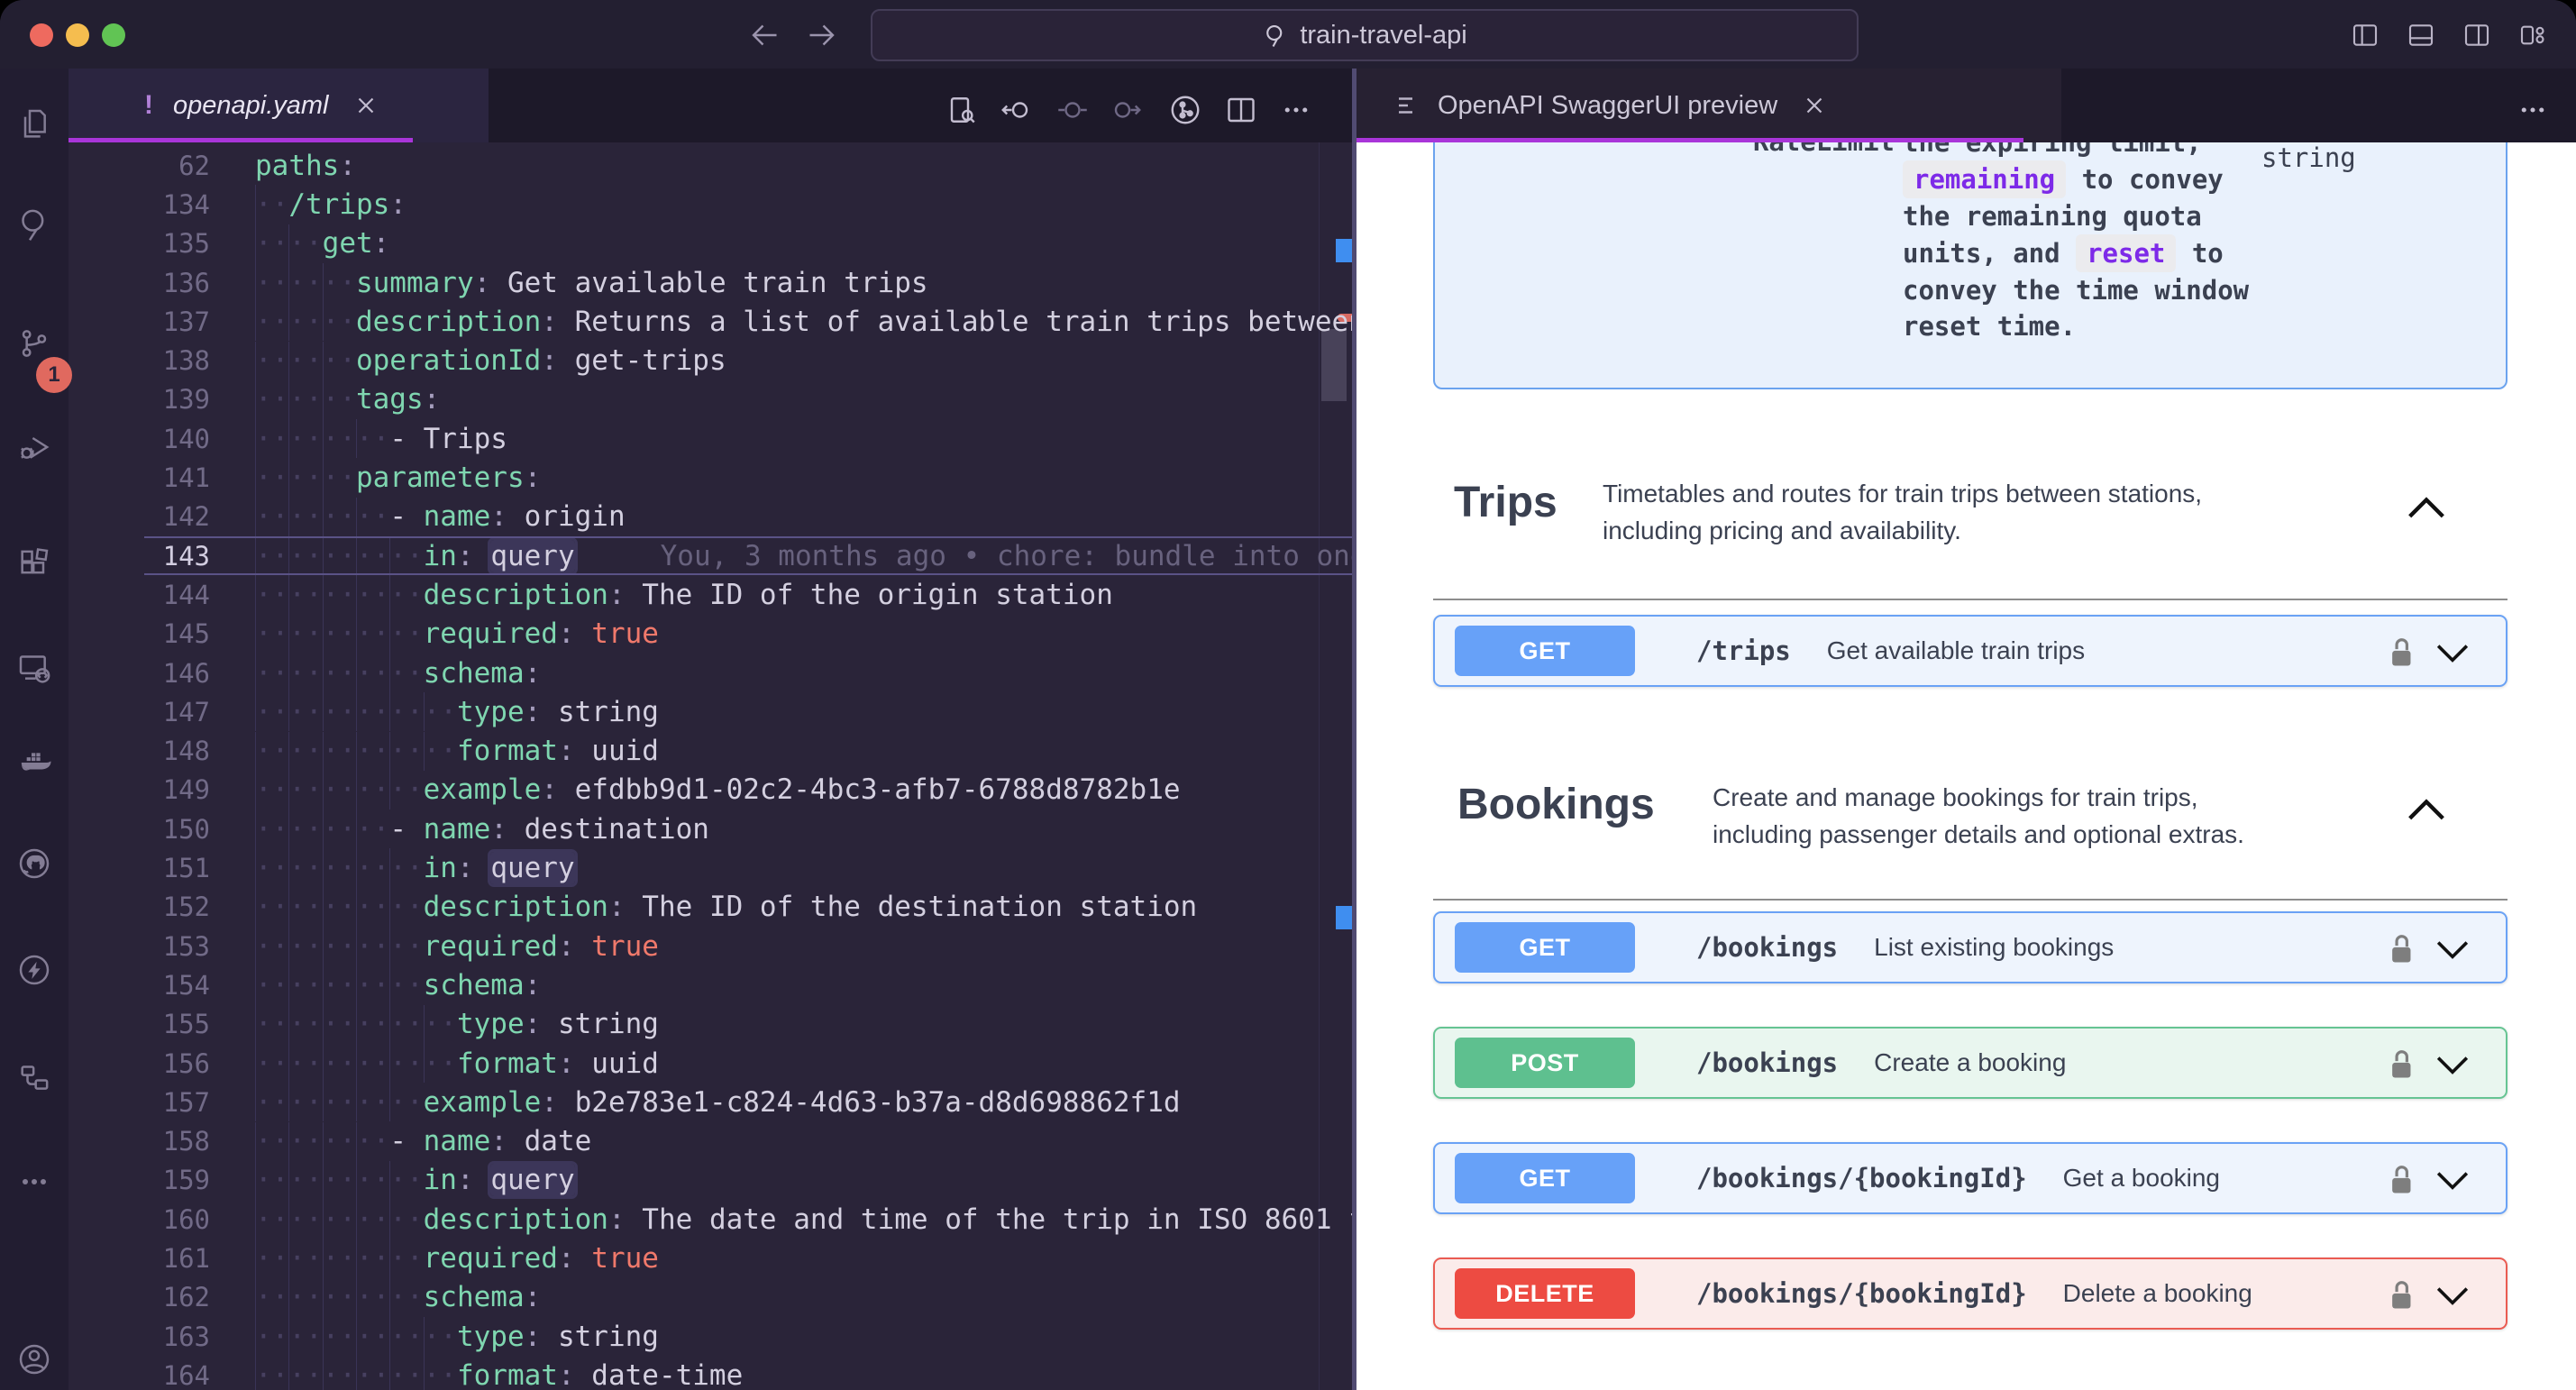 Image resolution: width=2576 pixels, height=1390 pixels. Describe the element at coordinates (139, 712) in the screenshot. I see `line-number: 147` at that location.